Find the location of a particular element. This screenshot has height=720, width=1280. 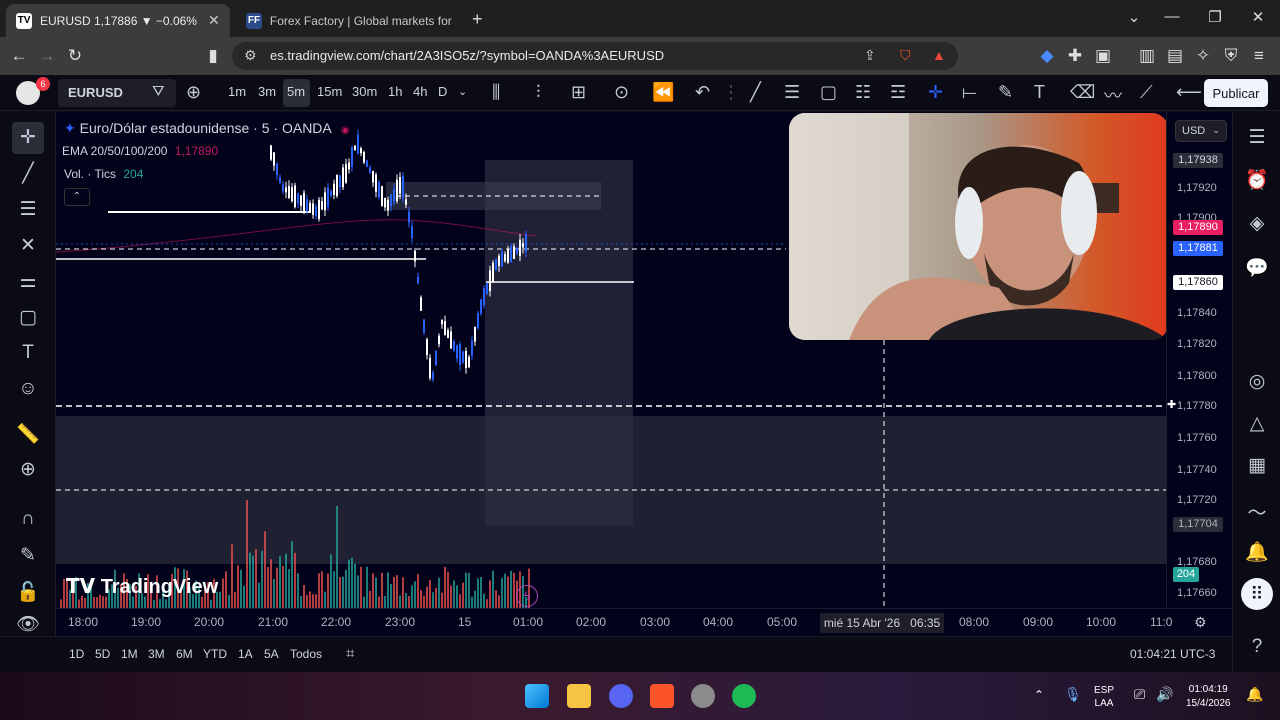

language-indicator: ESP LAA is located at coordinates (1104, 697).